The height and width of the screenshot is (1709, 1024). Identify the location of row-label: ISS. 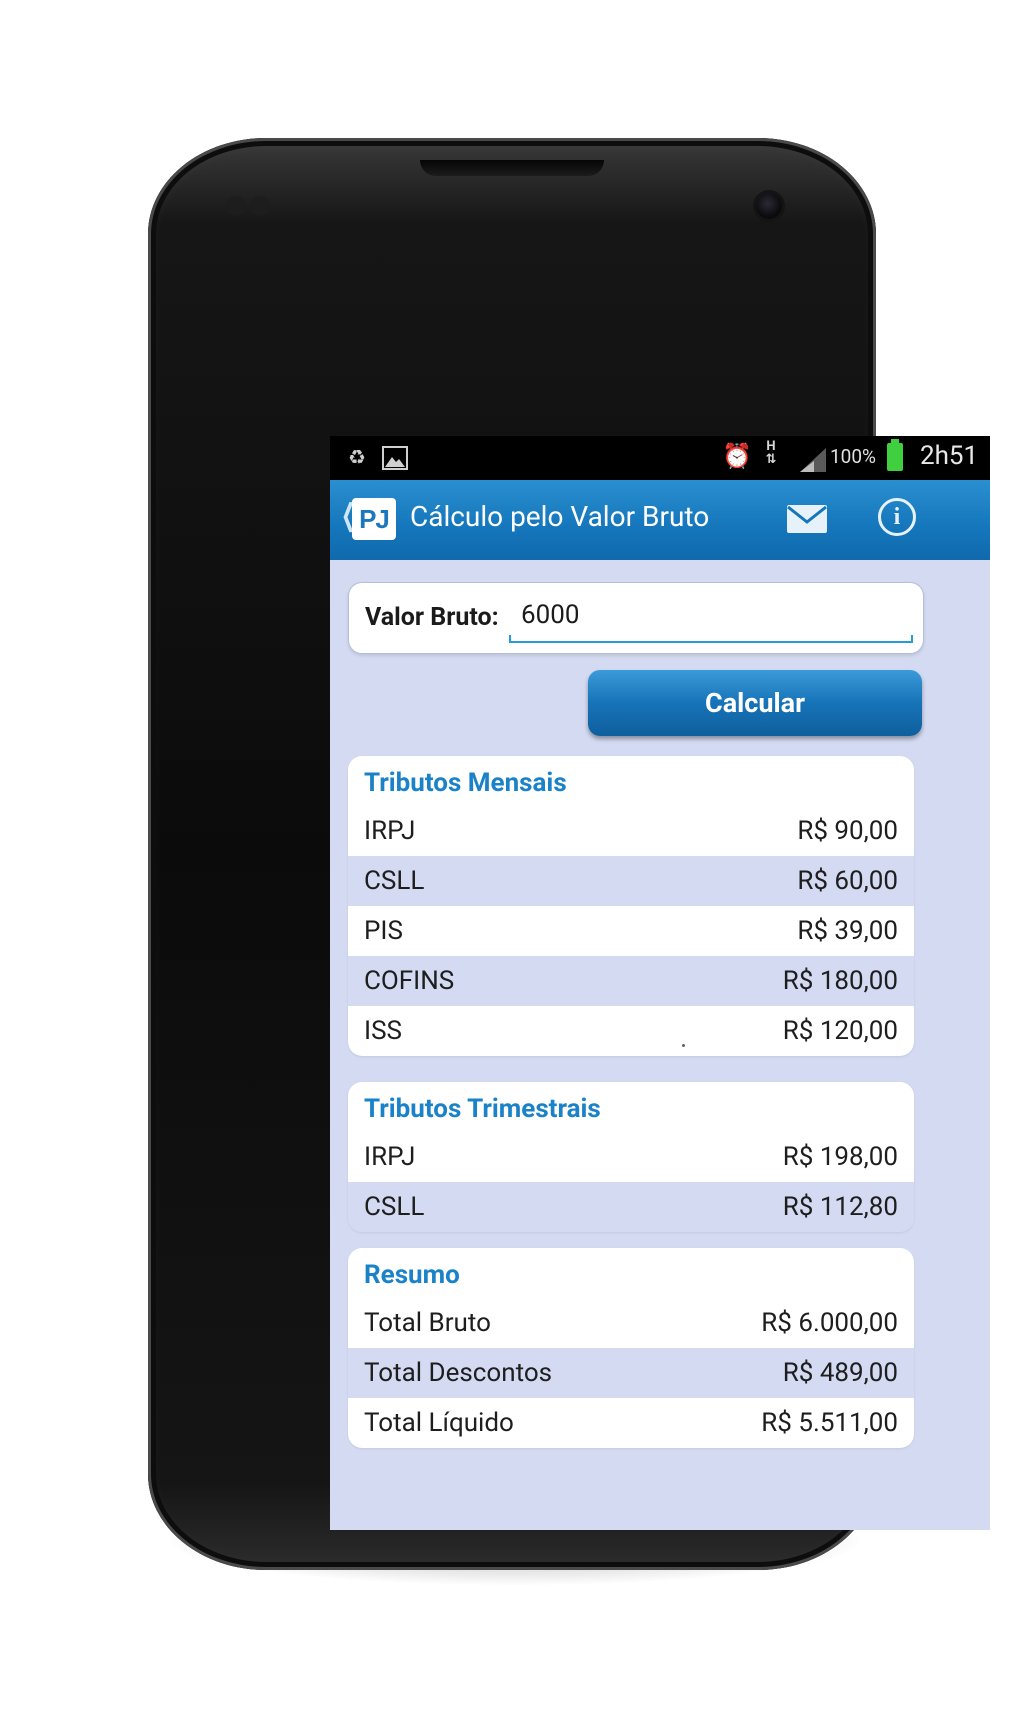
(383, 1031).